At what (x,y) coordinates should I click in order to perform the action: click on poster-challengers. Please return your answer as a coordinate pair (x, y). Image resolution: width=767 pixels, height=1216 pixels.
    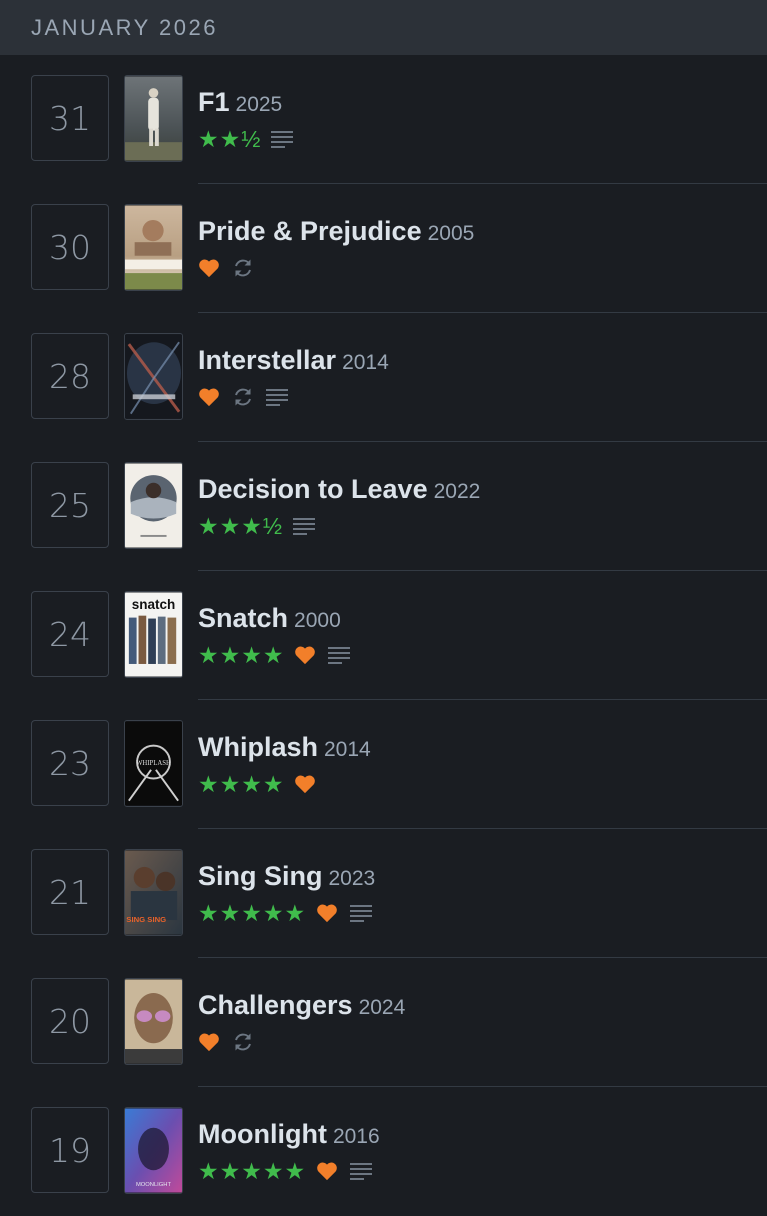
    Looking at the image, I should click on (153, 1021).